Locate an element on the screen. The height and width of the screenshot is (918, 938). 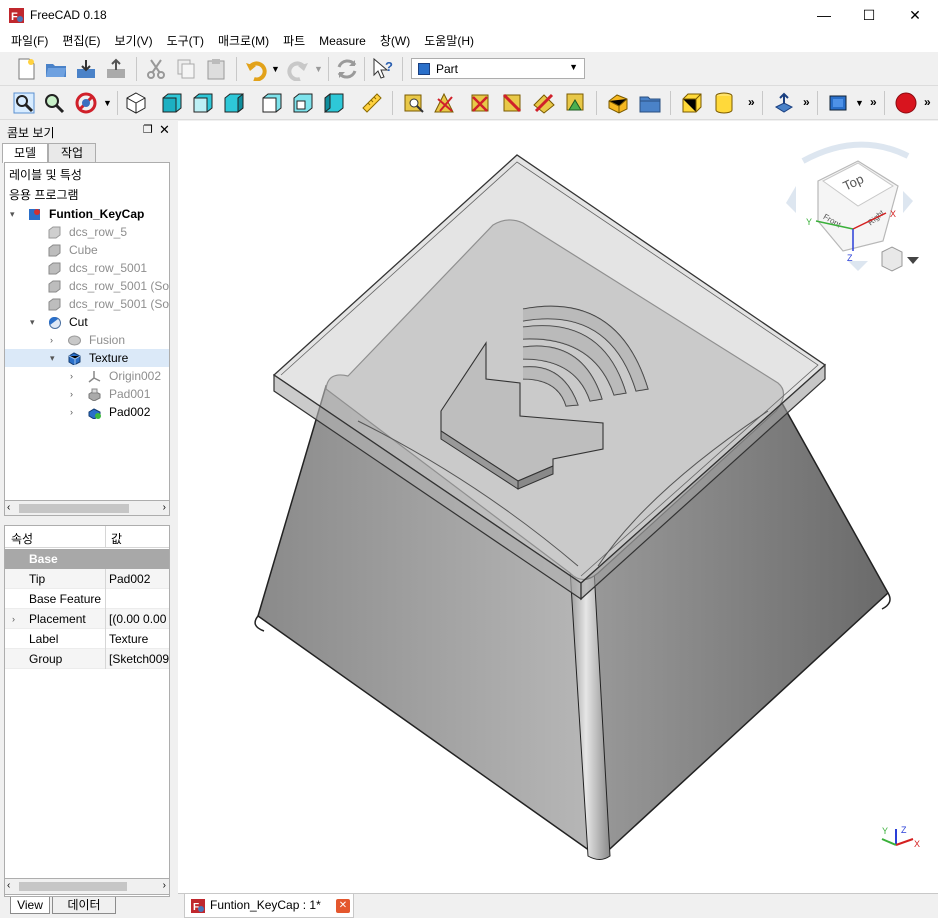
tree-item-pad001: › Pad001 is located at coordinates (87, 394).